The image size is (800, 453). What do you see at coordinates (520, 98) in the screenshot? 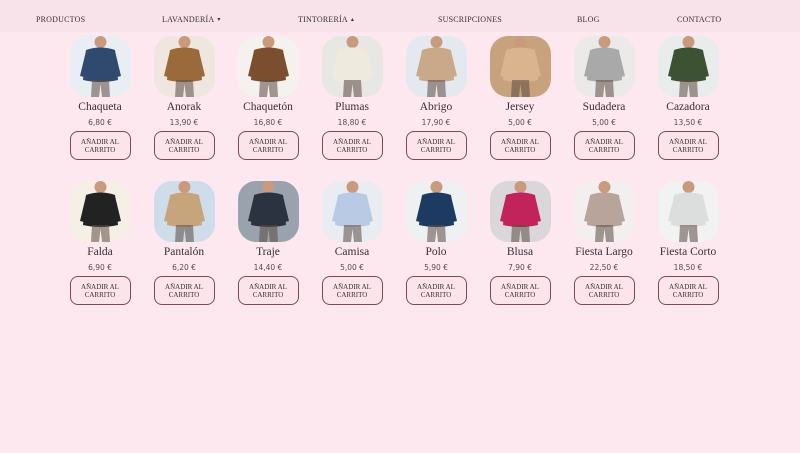
I see `product-card-jersey: Jersey 5,00 € AÑADIR AL CARRITO` at bounding box center [520, 98].